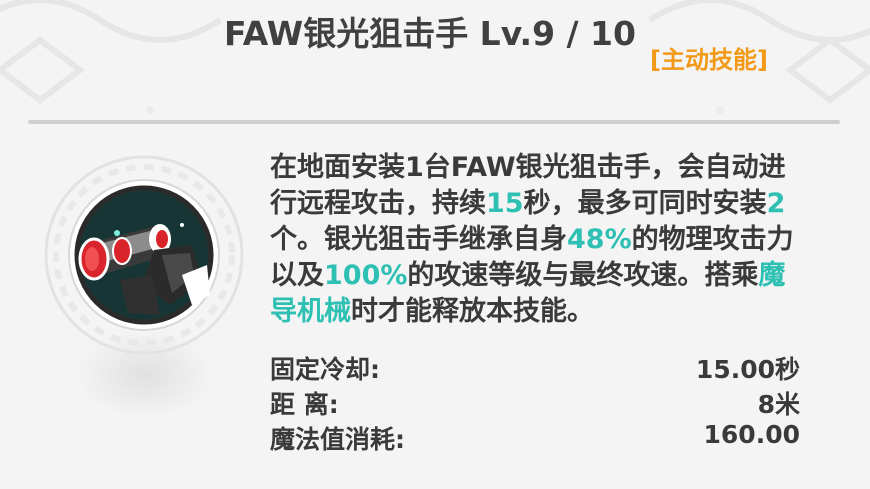 The width and height of the screenshot is (870, 489). Describe the element at coordinates (434, 122) in the screenshot. I see `header-divider` at that location.